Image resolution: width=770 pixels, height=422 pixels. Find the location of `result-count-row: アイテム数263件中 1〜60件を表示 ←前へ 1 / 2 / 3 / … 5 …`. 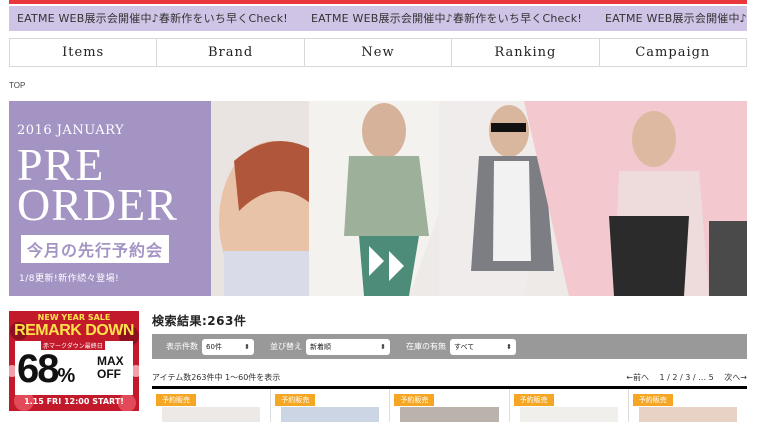

result-count-row: アイテム数263件中 1〜60件を表示 ←前へ 1 / 2 / 3 / … 5 … is located at coordinates (449, 378).